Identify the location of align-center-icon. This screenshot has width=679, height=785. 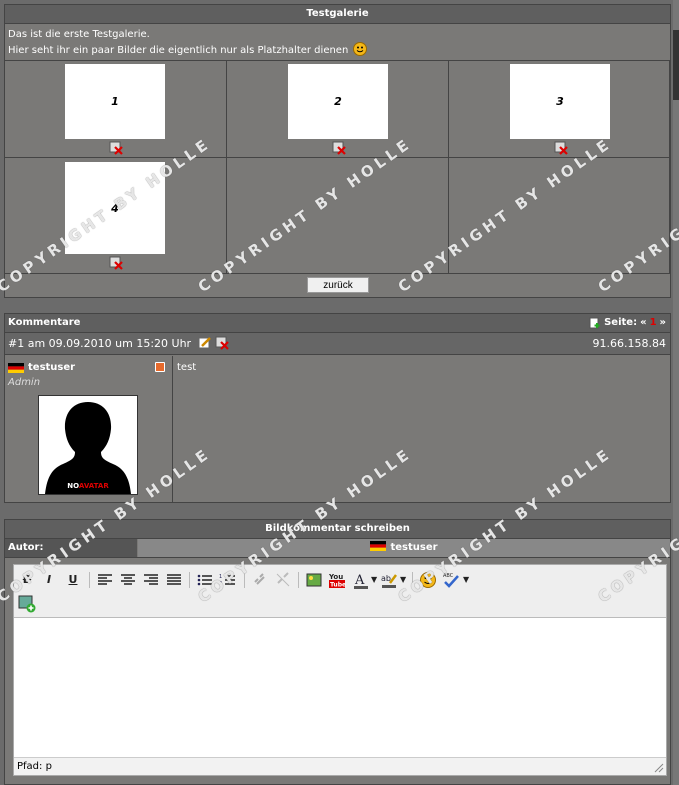
(128, 580).